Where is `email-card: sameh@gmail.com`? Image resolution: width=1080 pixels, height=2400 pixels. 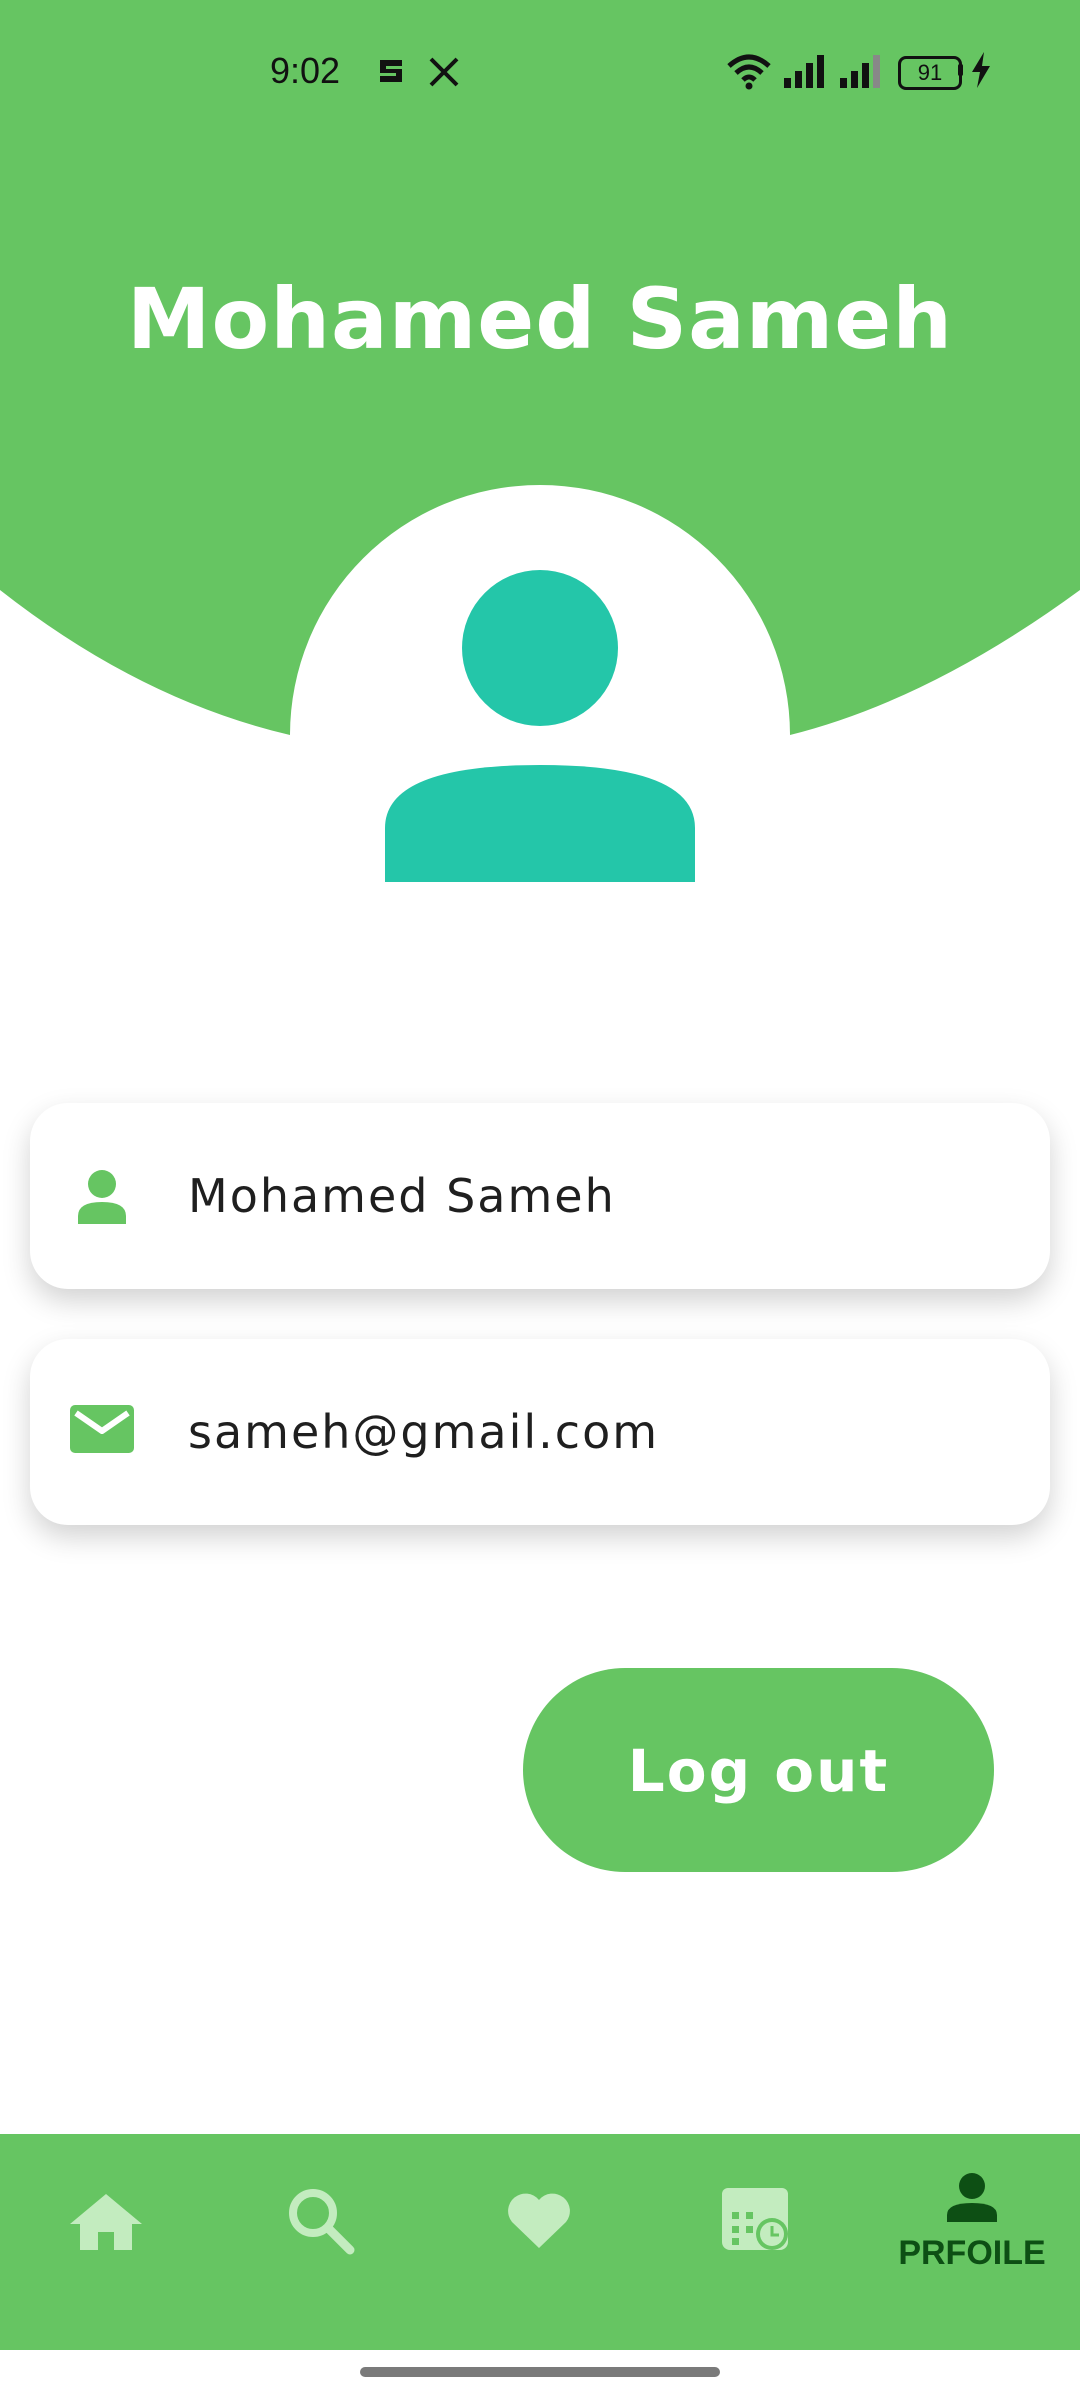 email-card: sameh@gmail.com is located at coordinates (540, 1432).